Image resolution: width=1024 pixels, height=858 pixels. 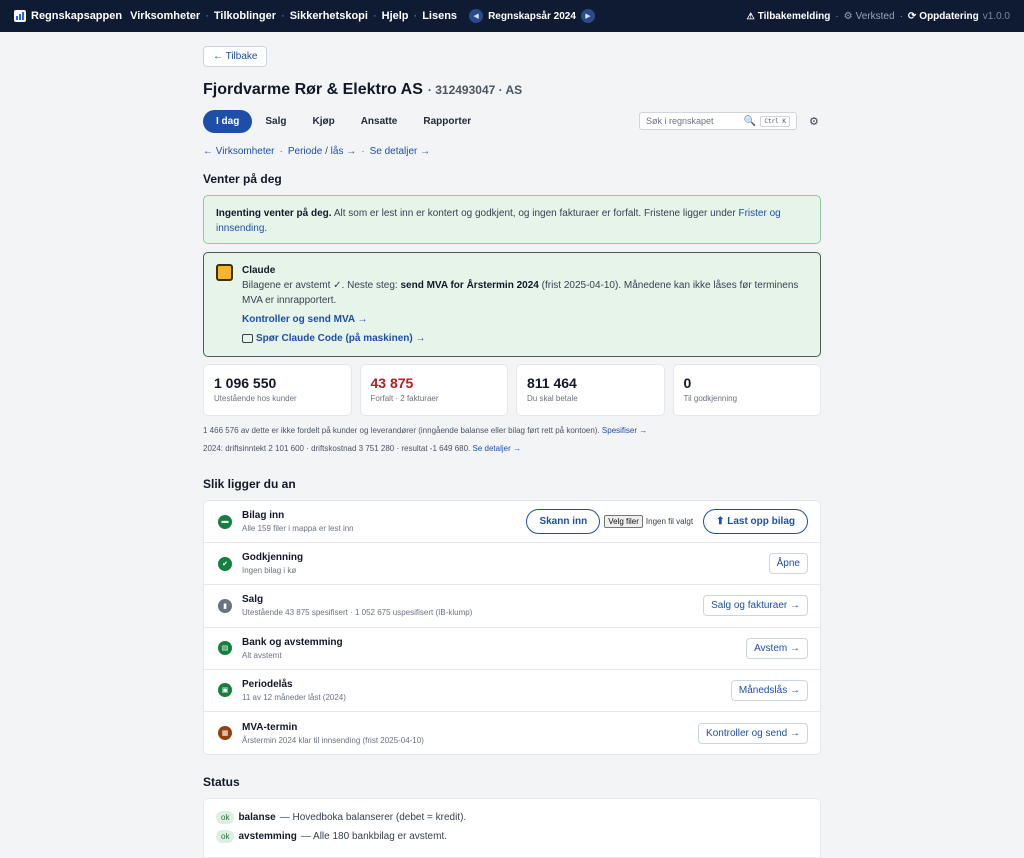 What do you see at coordinates (225, 521) in the screenshot?
I see `inbox-icon: ▬` at bounding box center [225, 521].